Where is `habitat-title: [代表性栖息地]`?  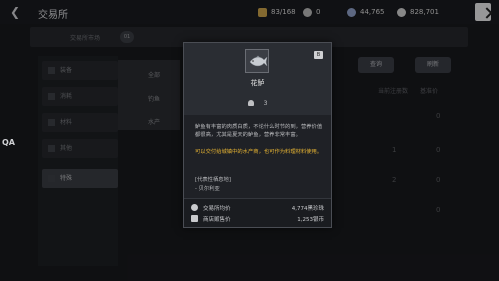
habitat-title: [代表性栖息地] is located at coordinates (213, 180).